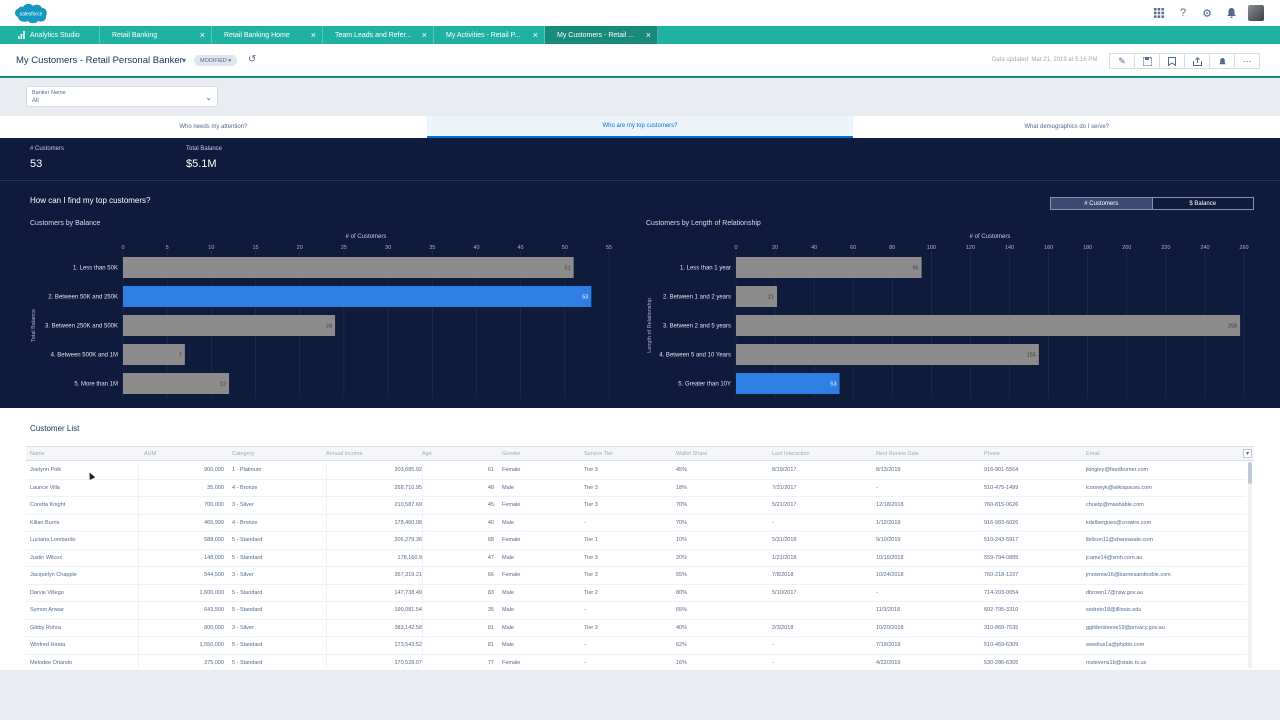 This screenshot has width=1280, height=720. I want to click on bar-value-label: 53, so click(833, 385).